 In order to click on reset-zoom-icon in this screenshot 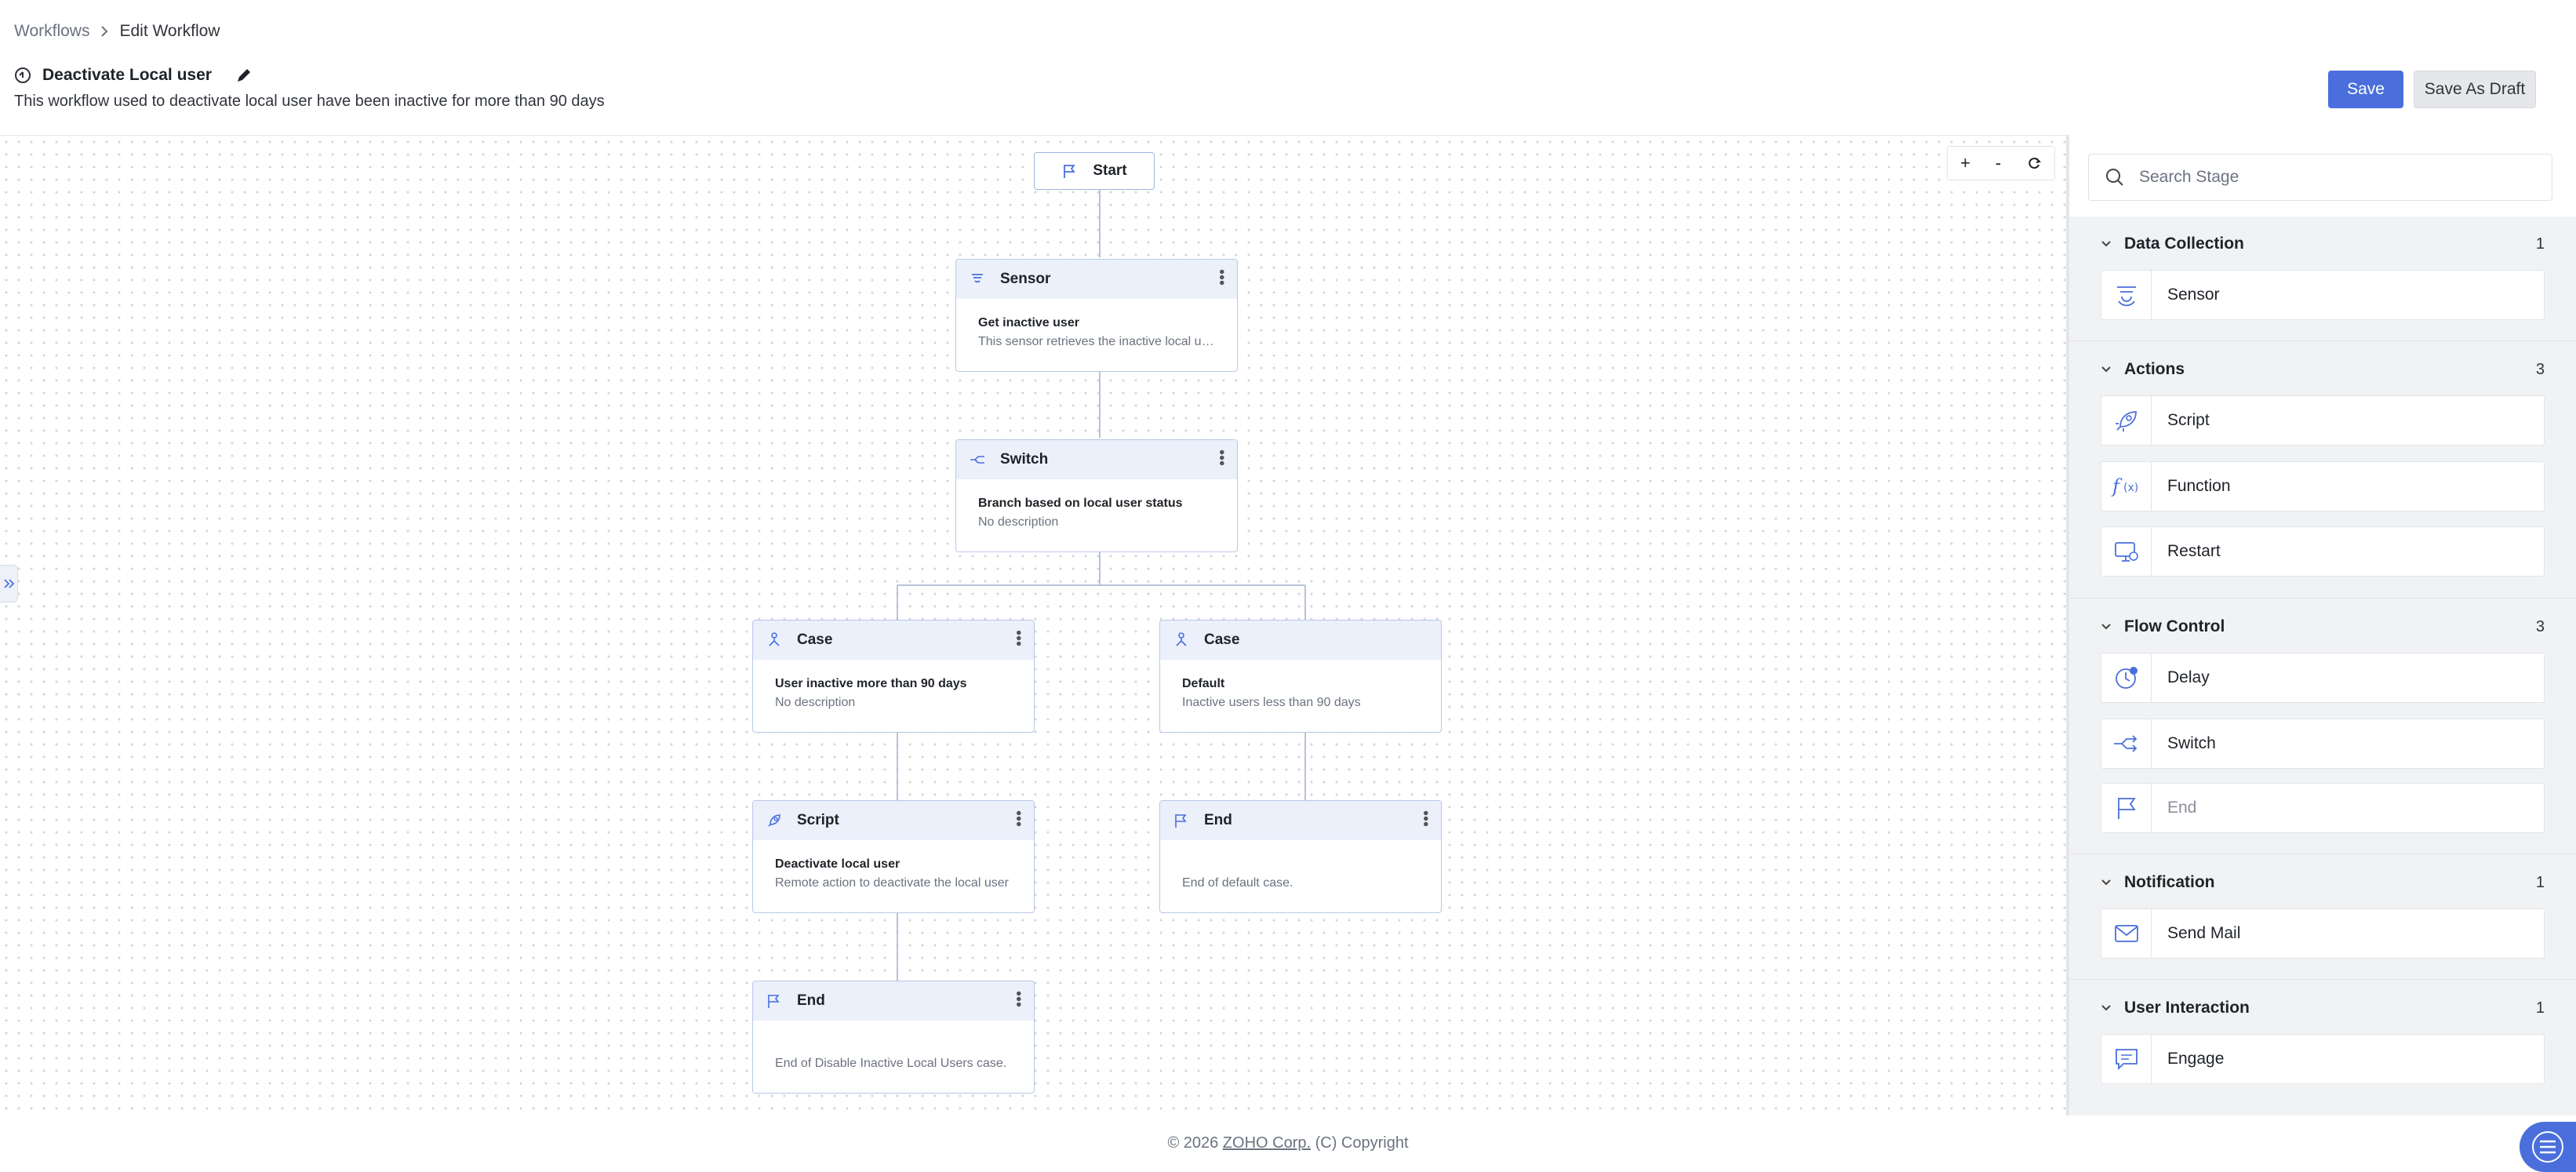, I will do `click(2034, 163)`.